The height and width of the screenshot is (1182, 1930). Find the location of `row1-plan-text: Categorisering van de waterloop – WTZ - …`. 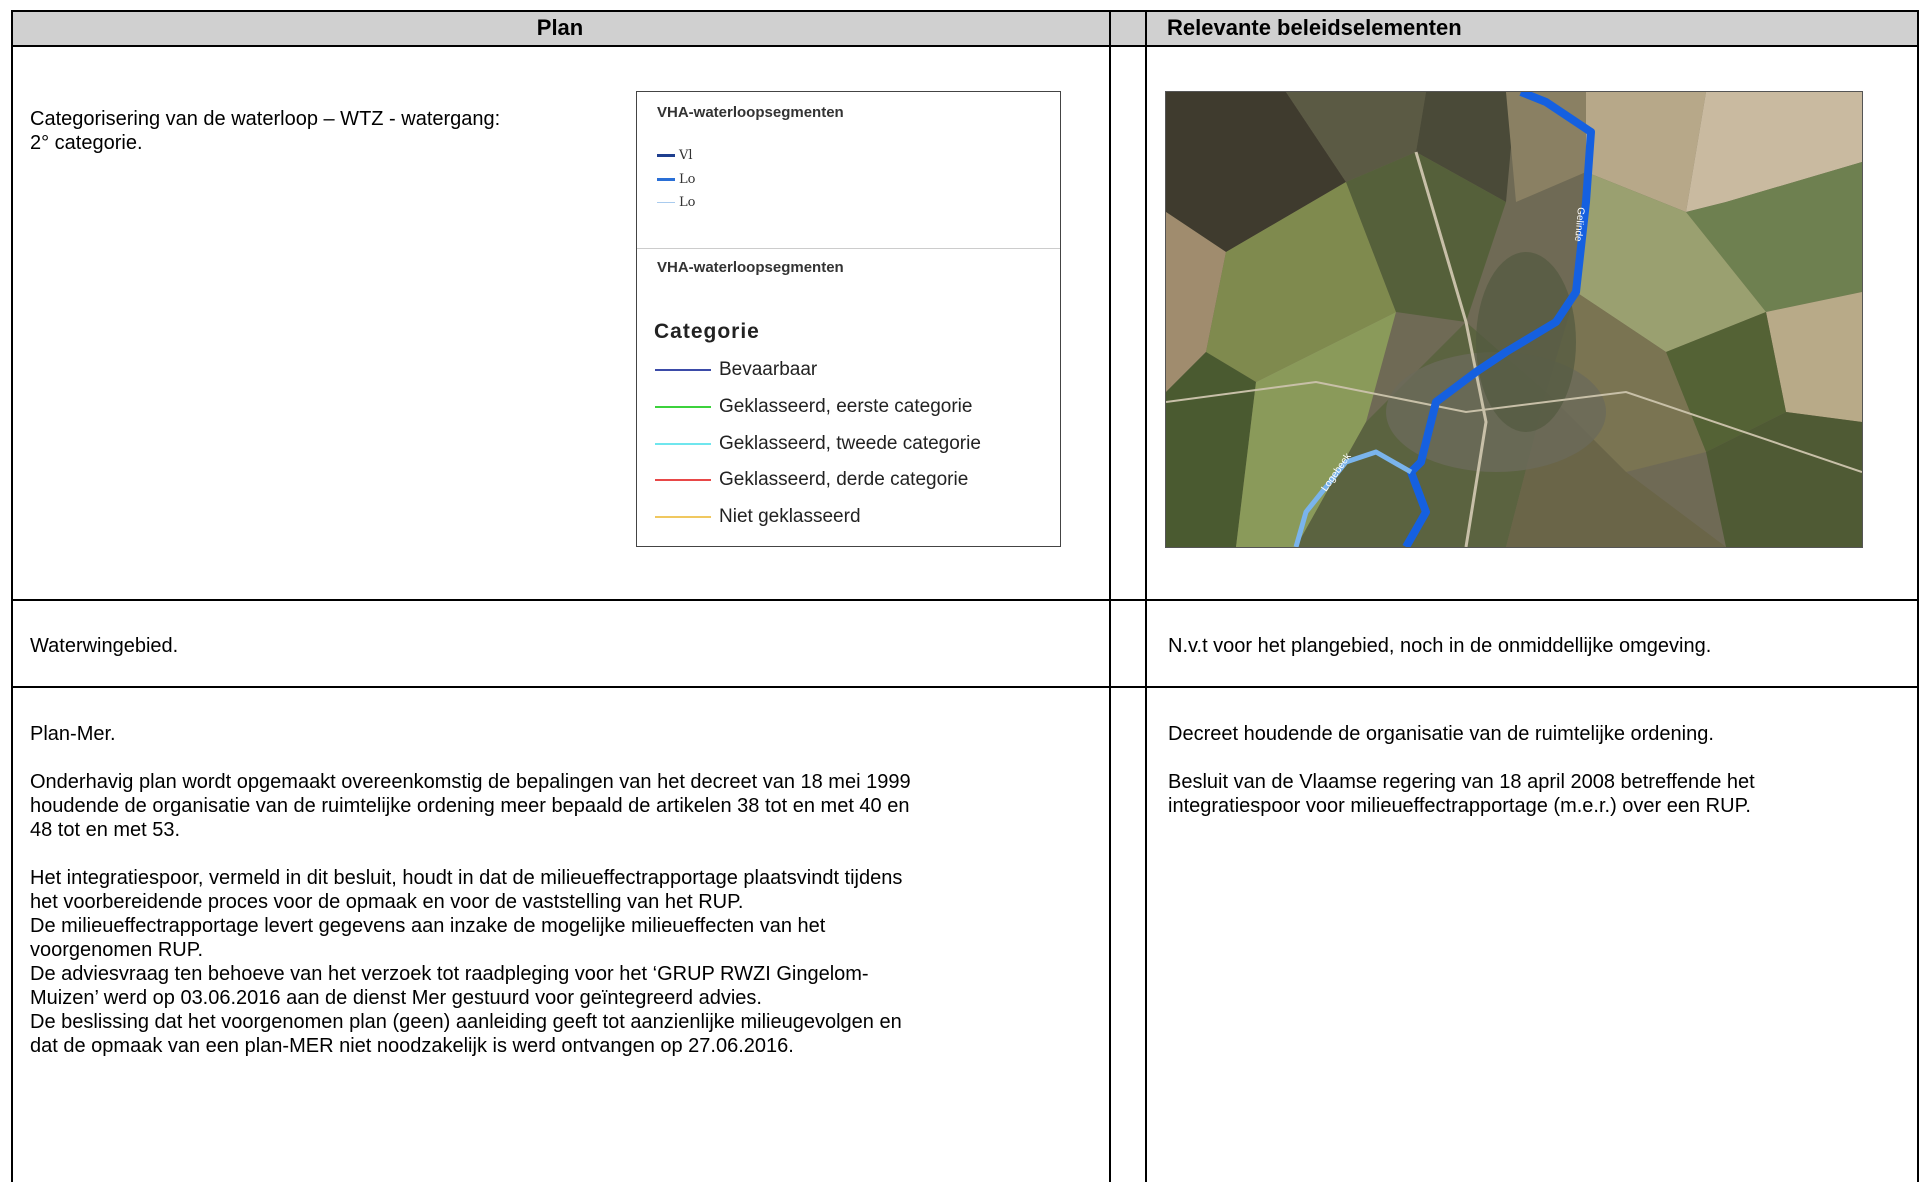

row1-plan-text: Categorisering van de waterloop – WTZ - … is located at coordinates (265, 131).